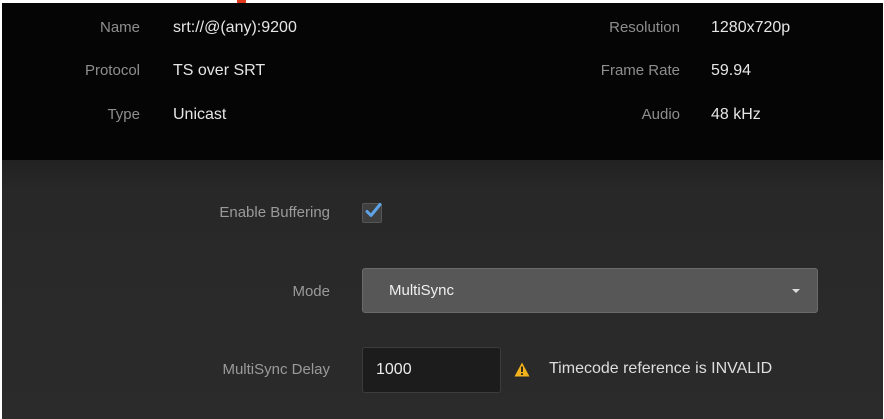  What do you see at coordinates (311, 291) in the screenshot?
I see `mode-label: Mode` at bounding box center [311, 291].